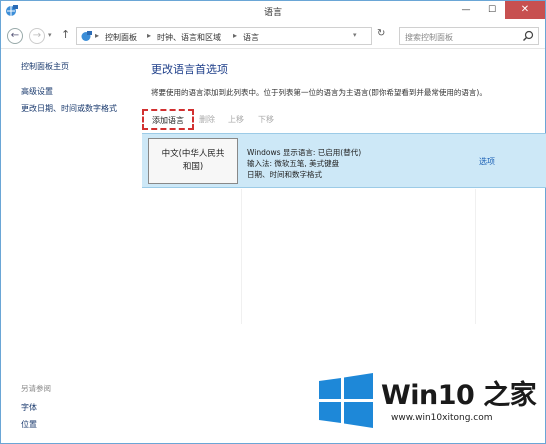  Describe the element at coordinates (284, 174) in the screenshot. I see `language-format-info: 日期、时间和数字格式` at that location.